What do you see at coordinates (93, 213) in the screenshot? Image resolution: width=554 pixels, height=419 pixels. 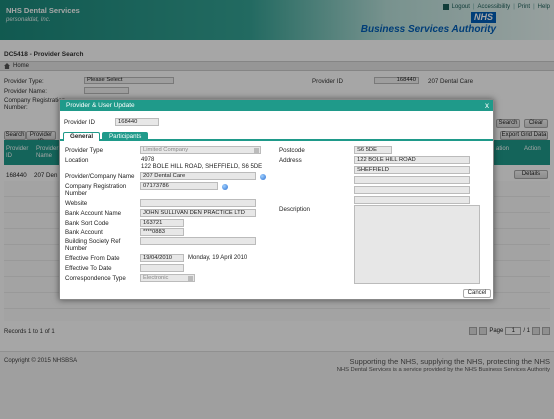 I see `bank-name-label: Bank Account Name` at bounding box center [93, 213].